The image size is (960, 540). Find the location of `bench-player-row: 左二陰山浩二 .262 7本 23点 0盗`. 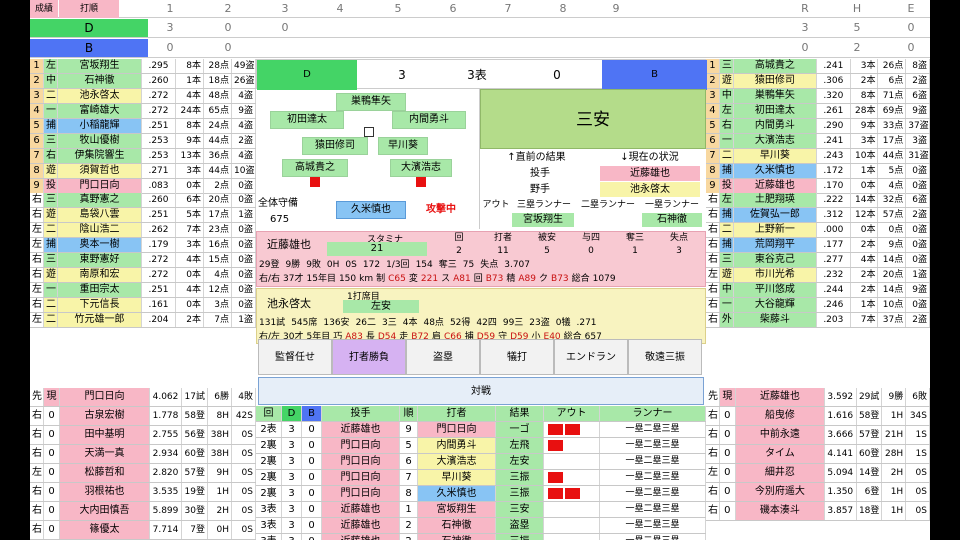

bench-player-row: 左二陰山浩二 .262 7本 23点 0盗 is located at coordinates (143, 230).